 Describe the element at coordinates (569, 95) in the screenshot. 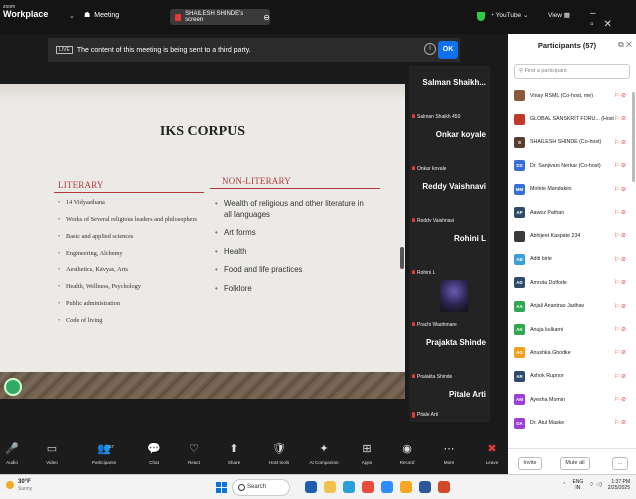

I see `participant-row: Vinay RSML (Co-host, me) ⚐ ⊘` at that location.